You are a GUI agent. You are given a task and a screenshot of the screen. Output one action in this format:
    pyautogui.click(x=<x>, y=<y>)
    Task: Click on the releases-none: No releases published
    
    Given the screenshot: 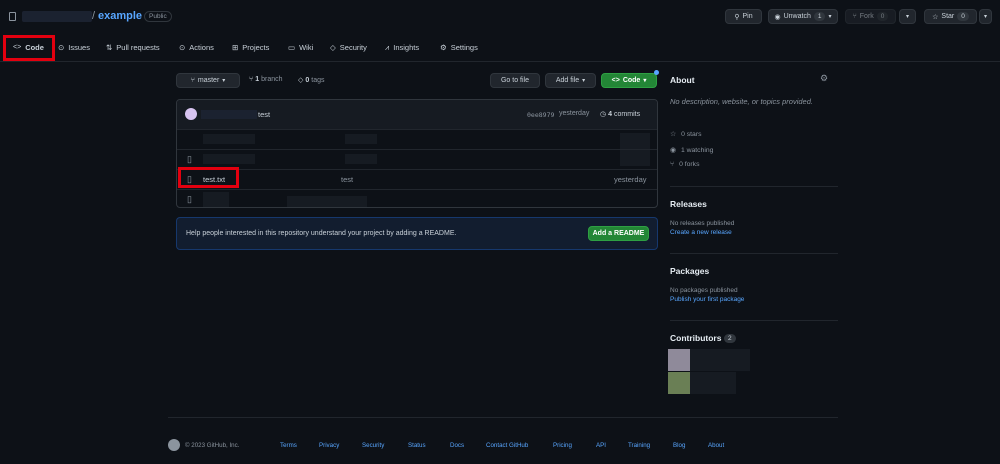 What is the action you would take?
    pyautogui.click(x=702, y=223)
    